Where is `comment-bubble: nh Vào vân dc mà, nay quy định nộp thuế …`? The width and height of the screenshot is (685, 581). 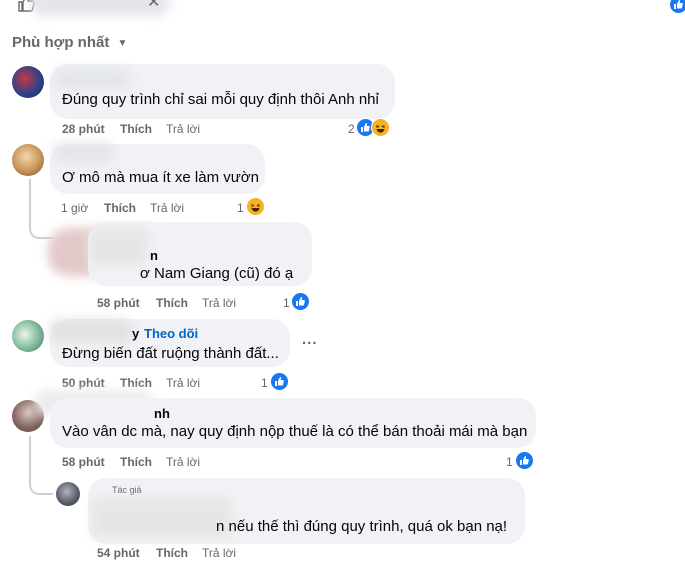
comment-bubble: nh Vào vân dc mà, nay quy định nộp thuế … is located at coordinates (293, 423).